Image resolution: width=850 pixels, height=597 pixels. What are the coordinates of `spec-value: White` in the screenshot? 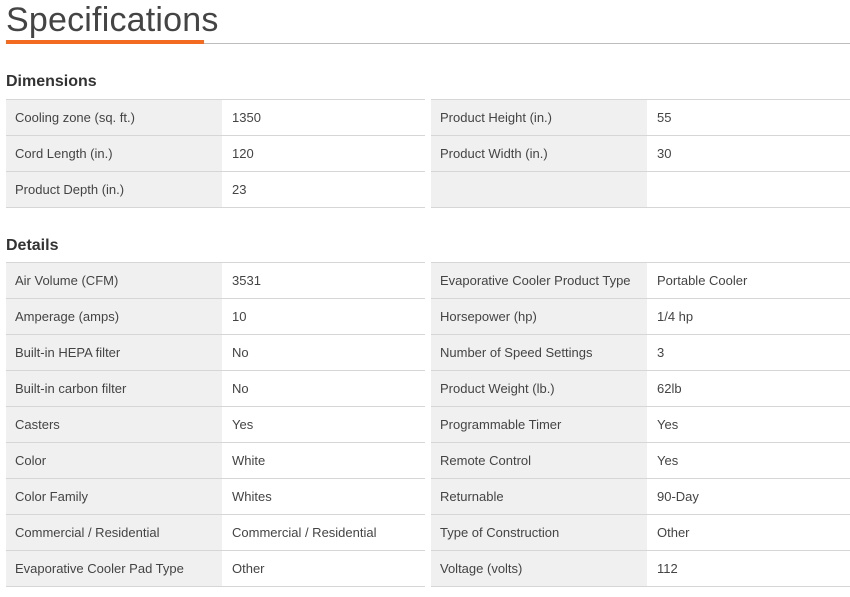 It's located at (323, 460).